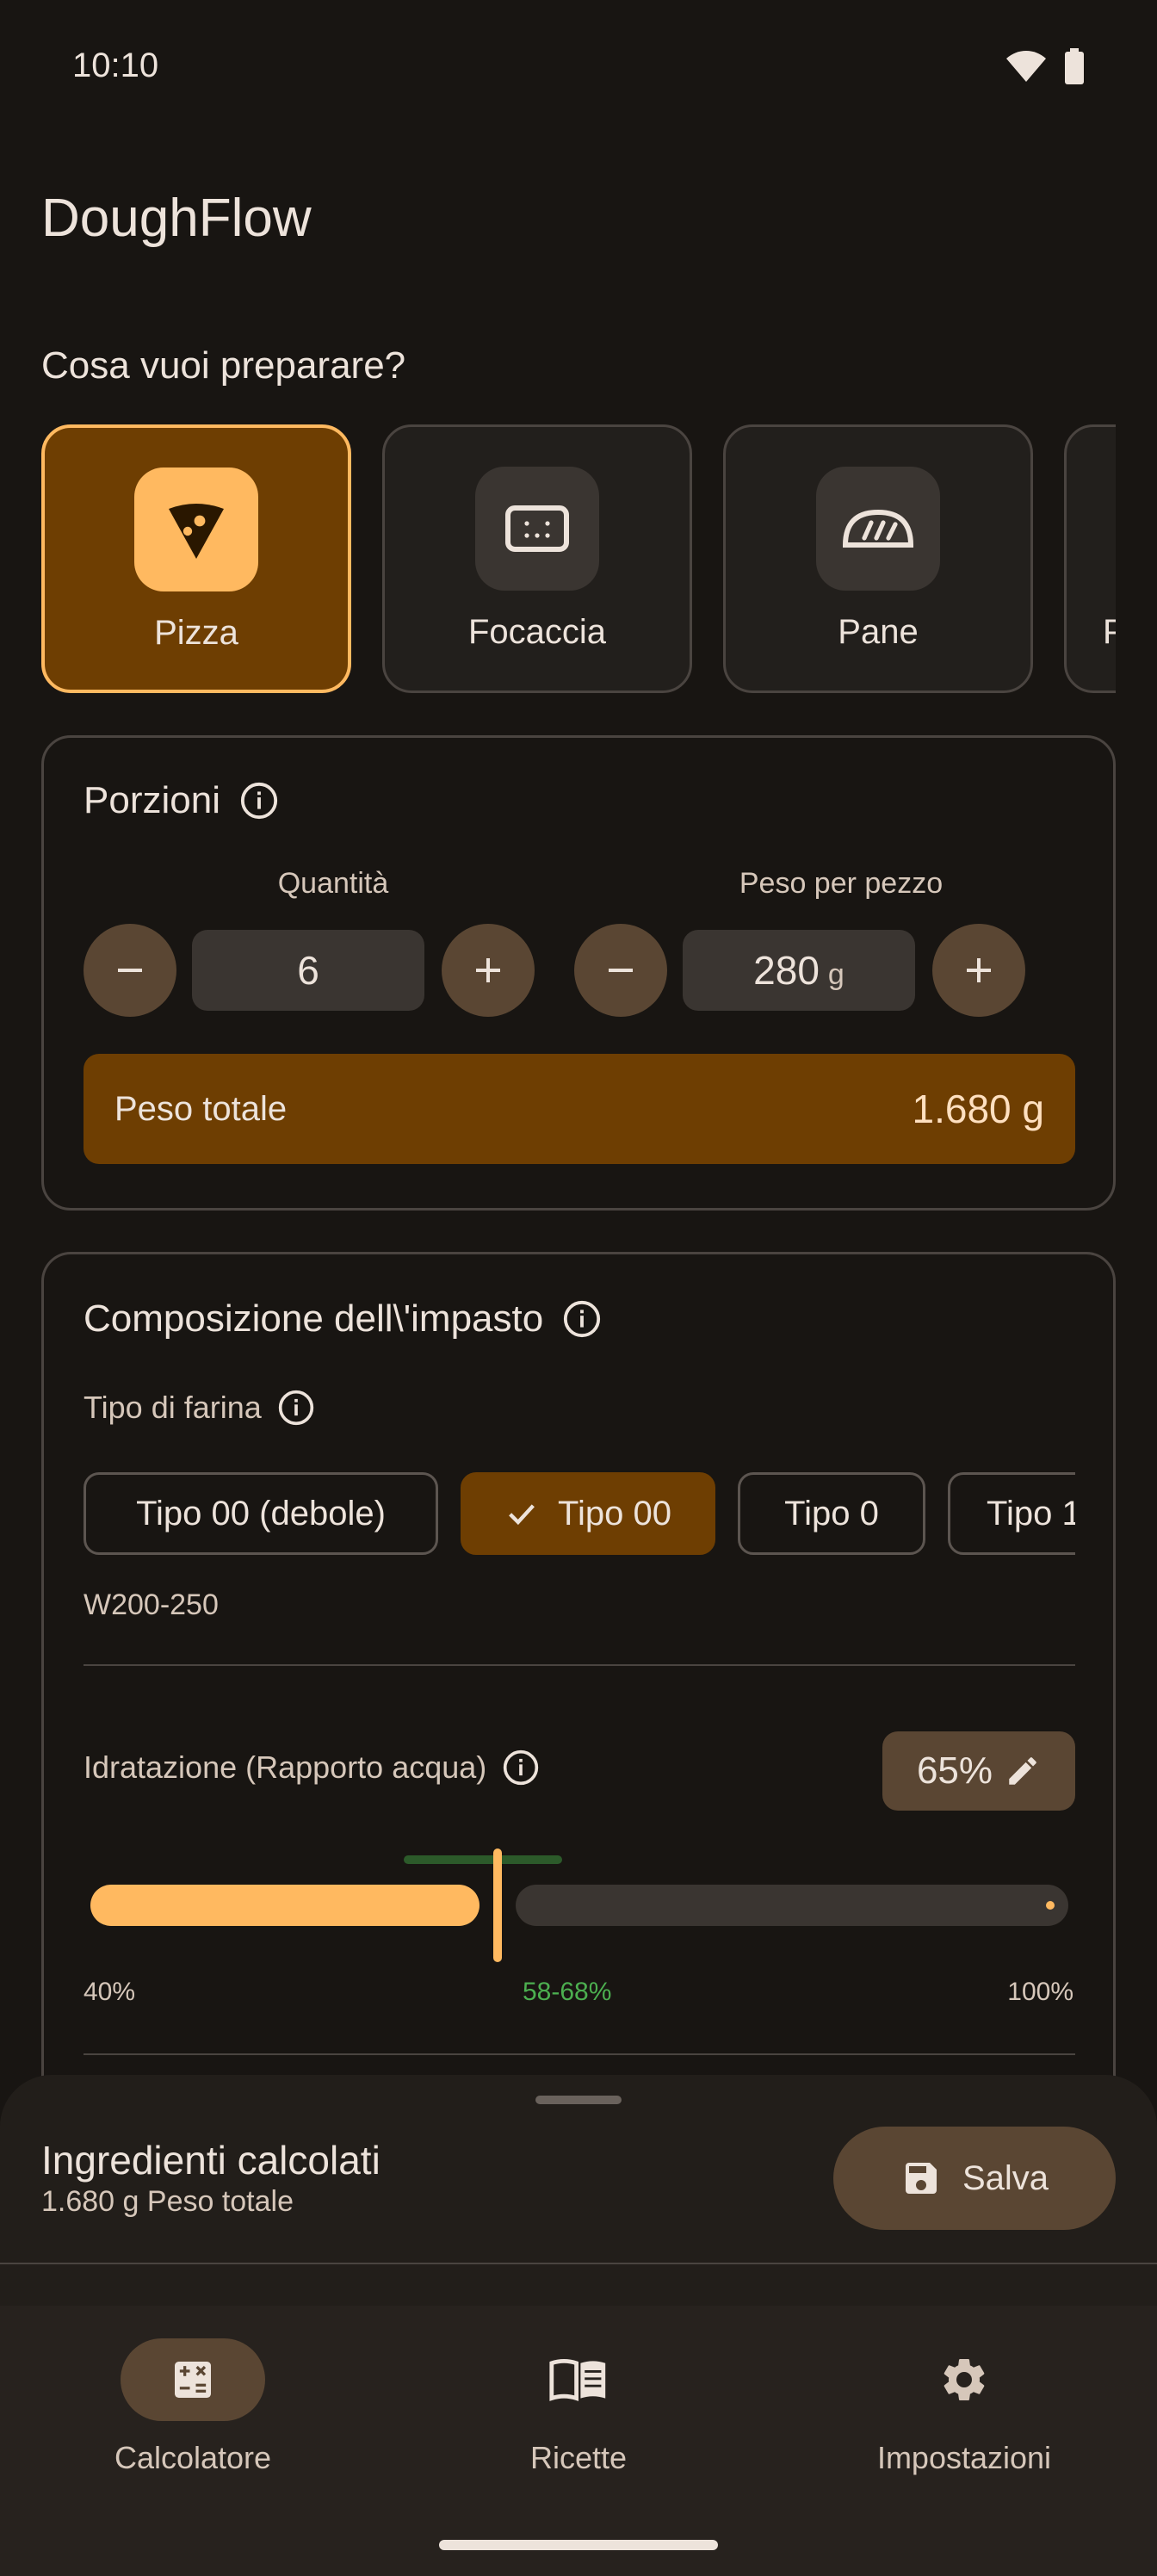 This screenshot has width=1157, height=2576. What do you see at coordinates (151, 1605) in the screenshot?
I see `flour-strength: W200-250` at bounding box center [151, 1605].